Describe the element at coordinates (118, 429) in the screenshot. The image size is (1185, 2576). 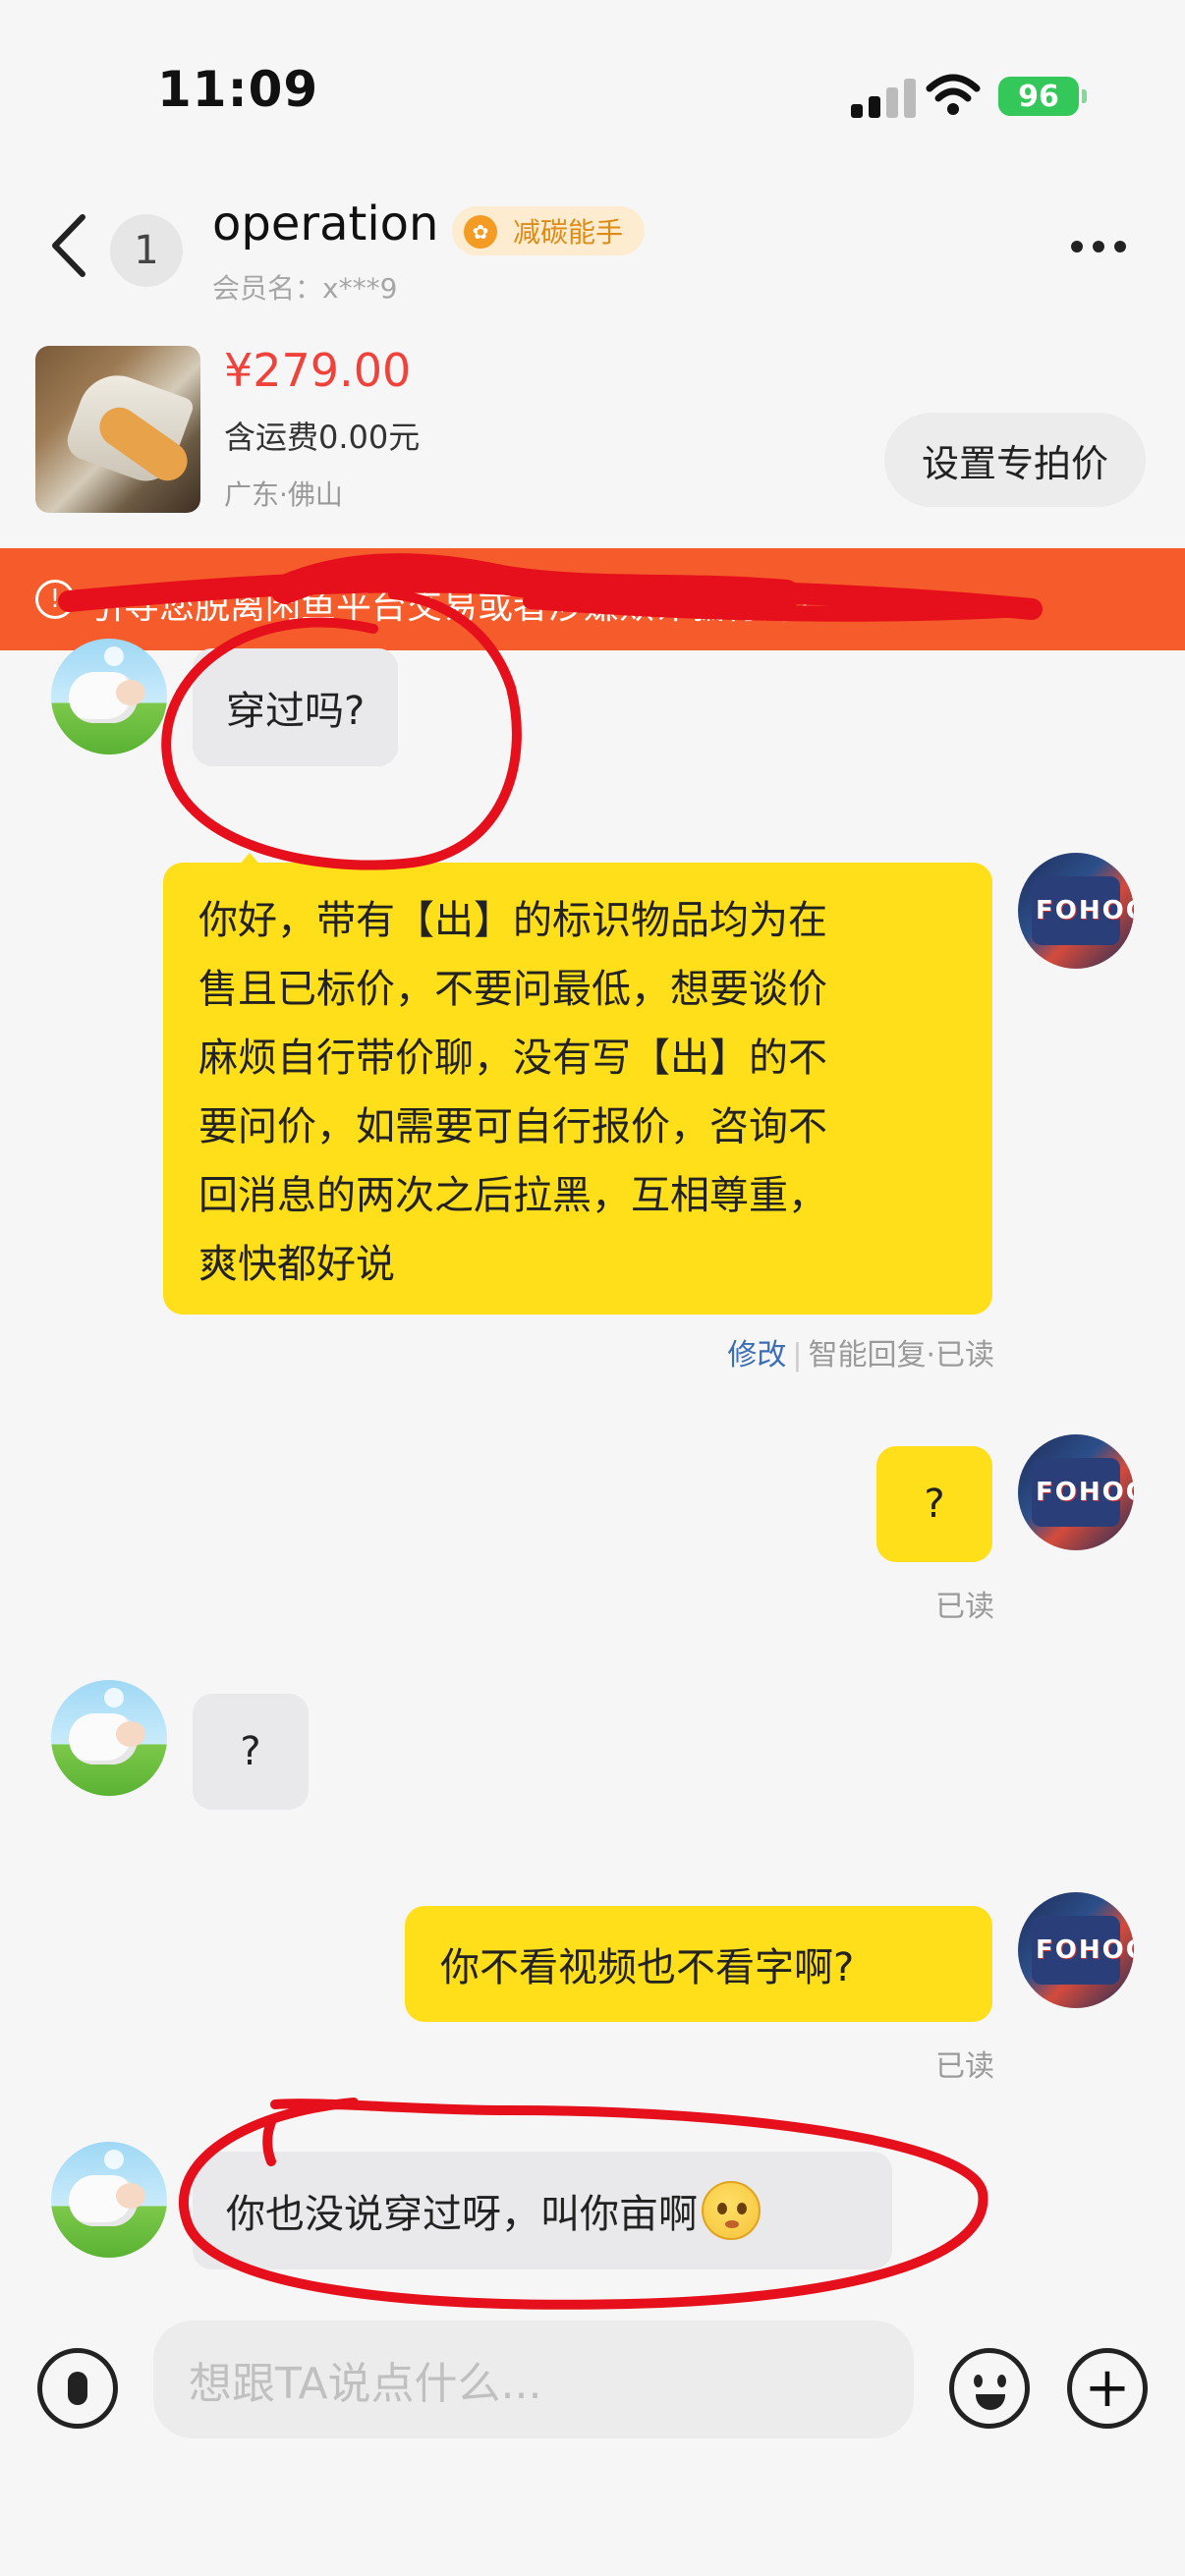
I see `product-thumbnail` at that location.